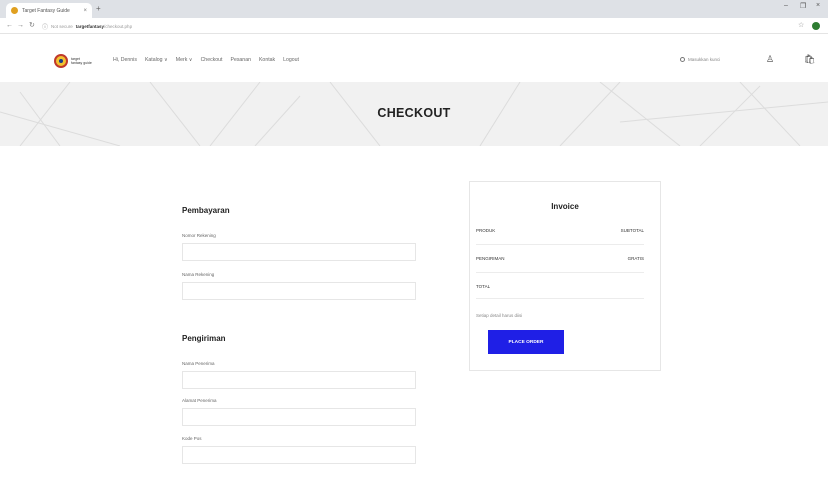  I want to click on logo-mark-icon, so click(61, 61).